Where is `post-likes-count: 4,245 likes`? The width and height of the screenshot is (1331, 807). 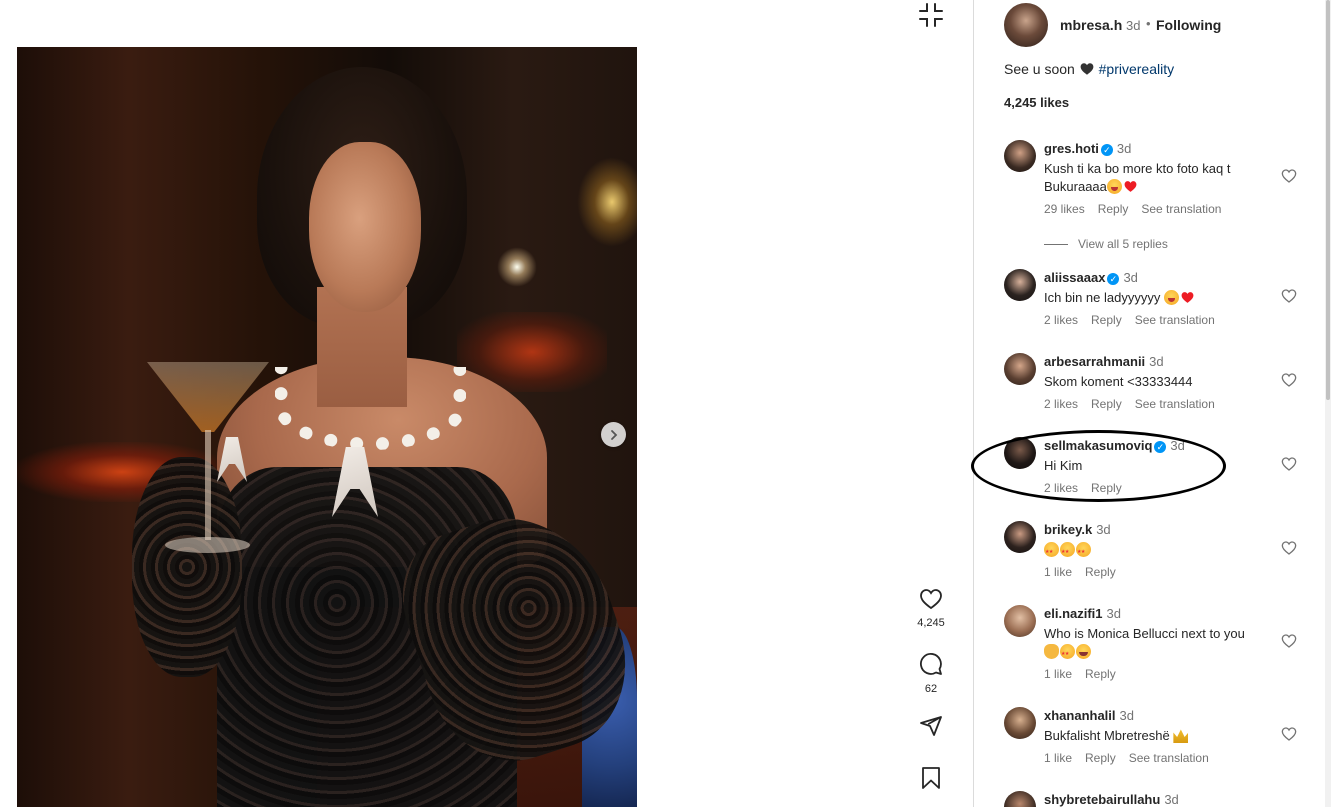
post-likes-count: 4,245 likes is located at coordinates (1036, 102).